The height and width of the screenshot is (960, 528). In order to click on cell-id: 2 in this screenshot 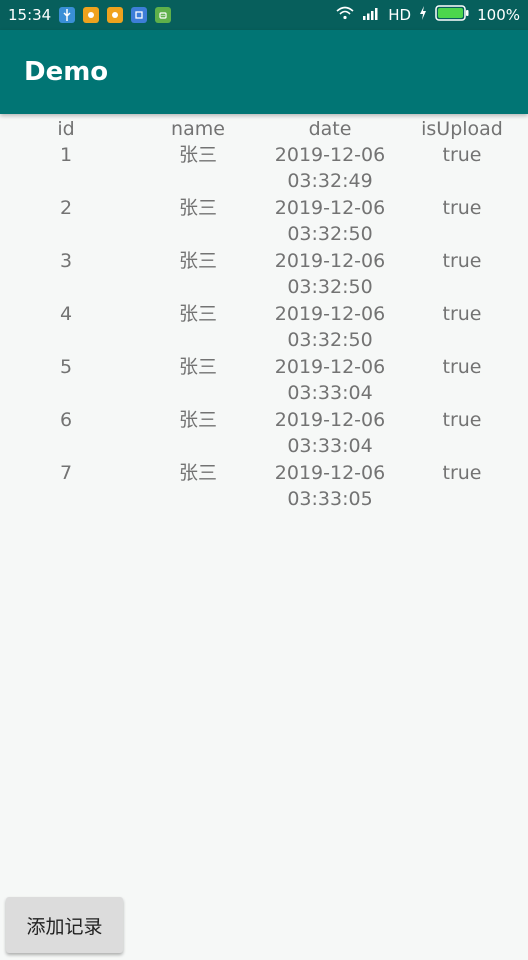, I will do `click(66, 208)`.